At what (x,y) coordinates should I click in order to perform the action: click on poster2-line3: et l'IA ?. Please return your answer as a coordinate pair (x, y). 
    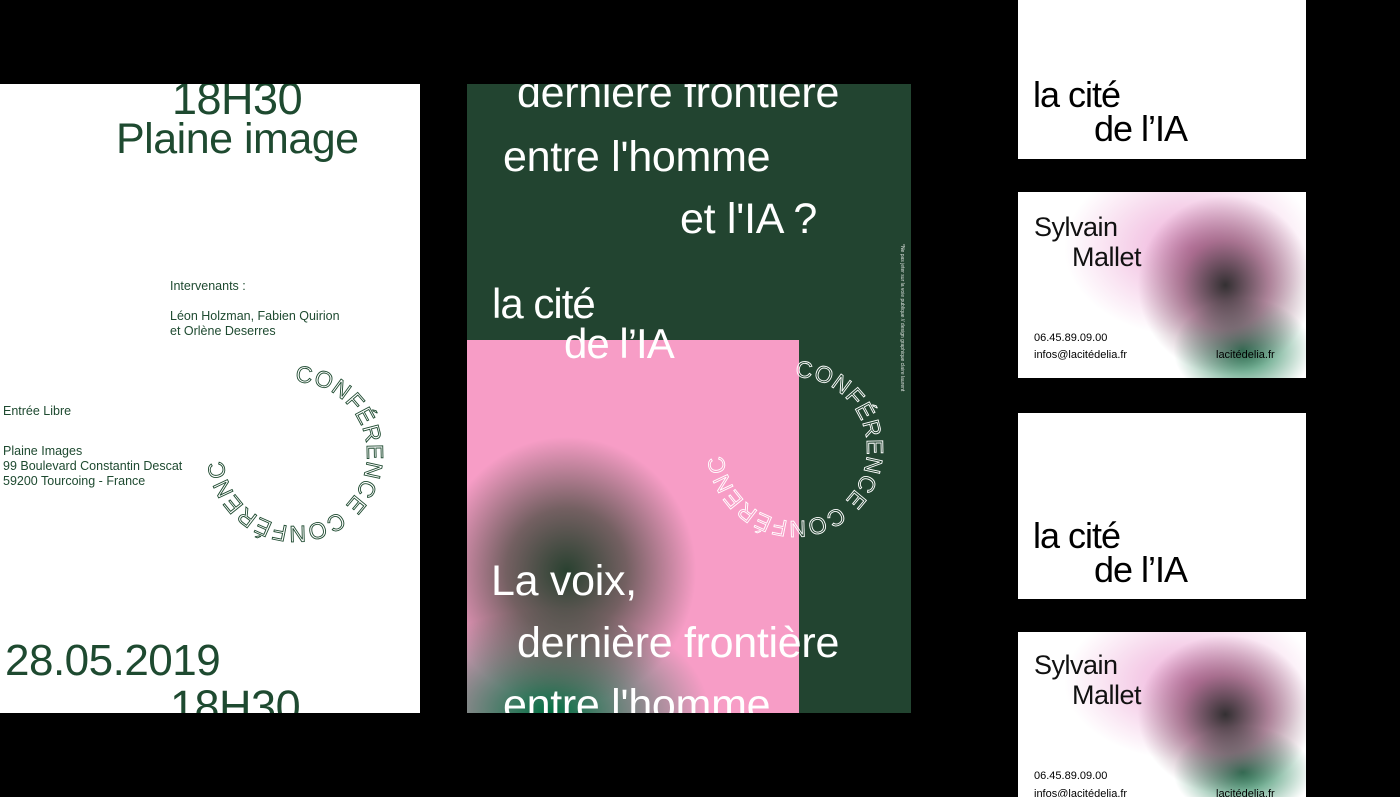
    Looking at the image, I should click on (748, 219).